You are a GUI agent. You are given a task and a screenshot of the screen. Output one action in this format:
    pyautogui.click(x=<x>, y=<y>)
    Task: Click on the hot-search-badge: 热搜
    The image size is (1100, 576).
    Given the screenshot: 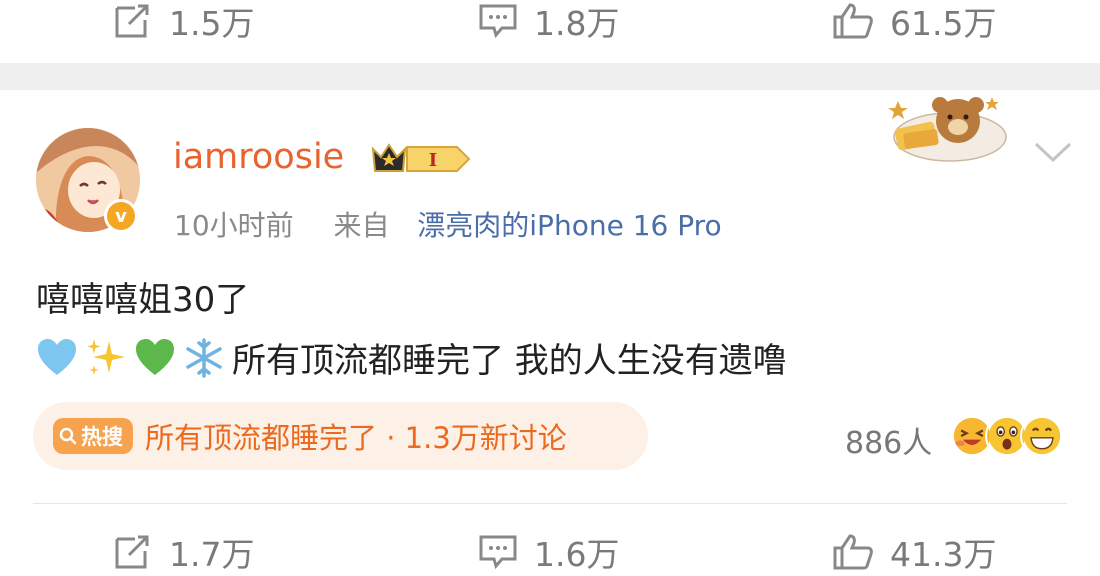 What is the action you would take?
    pyautogui.click(x=93, y=436)
    